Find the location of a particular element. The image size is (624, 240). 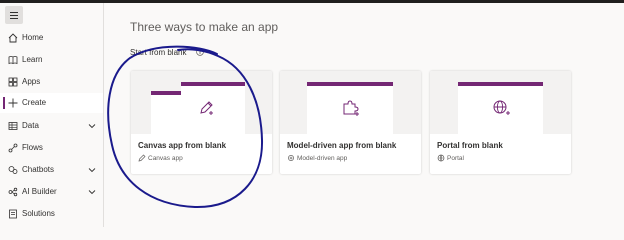

preview-window is located at coordinates (167, 112).